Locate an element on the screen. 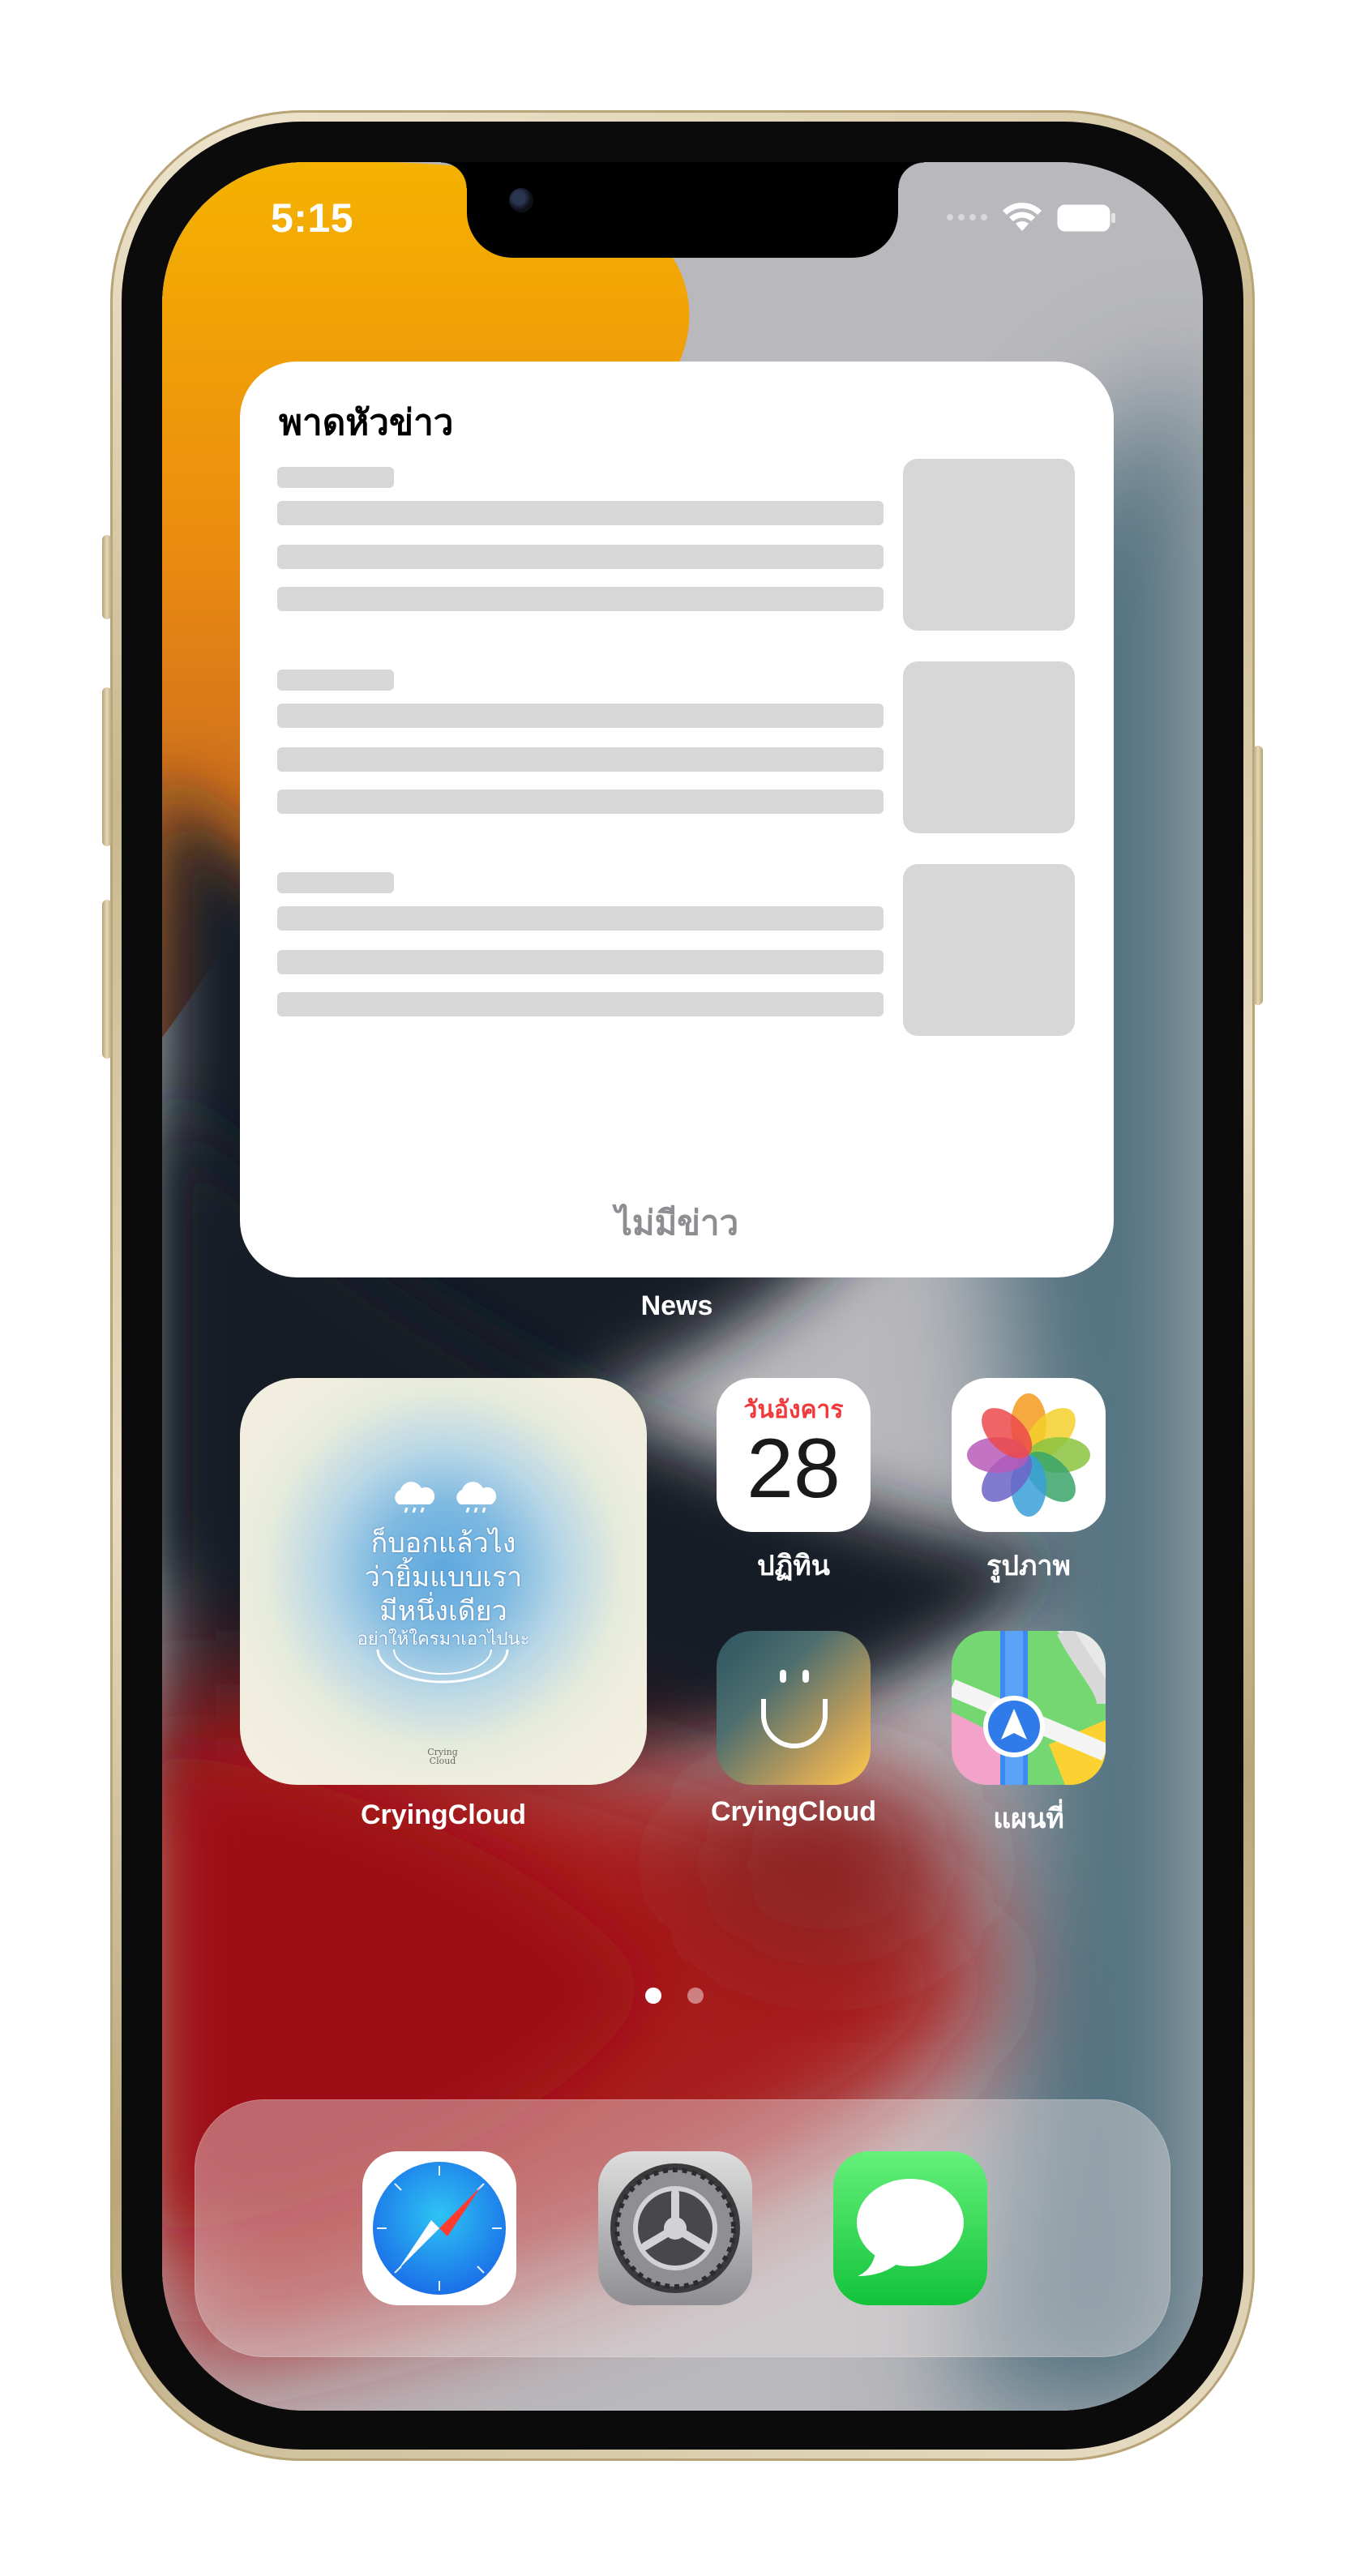 The height and width of the screenshot is (2576, 1365). front-camera is located at coordinates (521, 200).